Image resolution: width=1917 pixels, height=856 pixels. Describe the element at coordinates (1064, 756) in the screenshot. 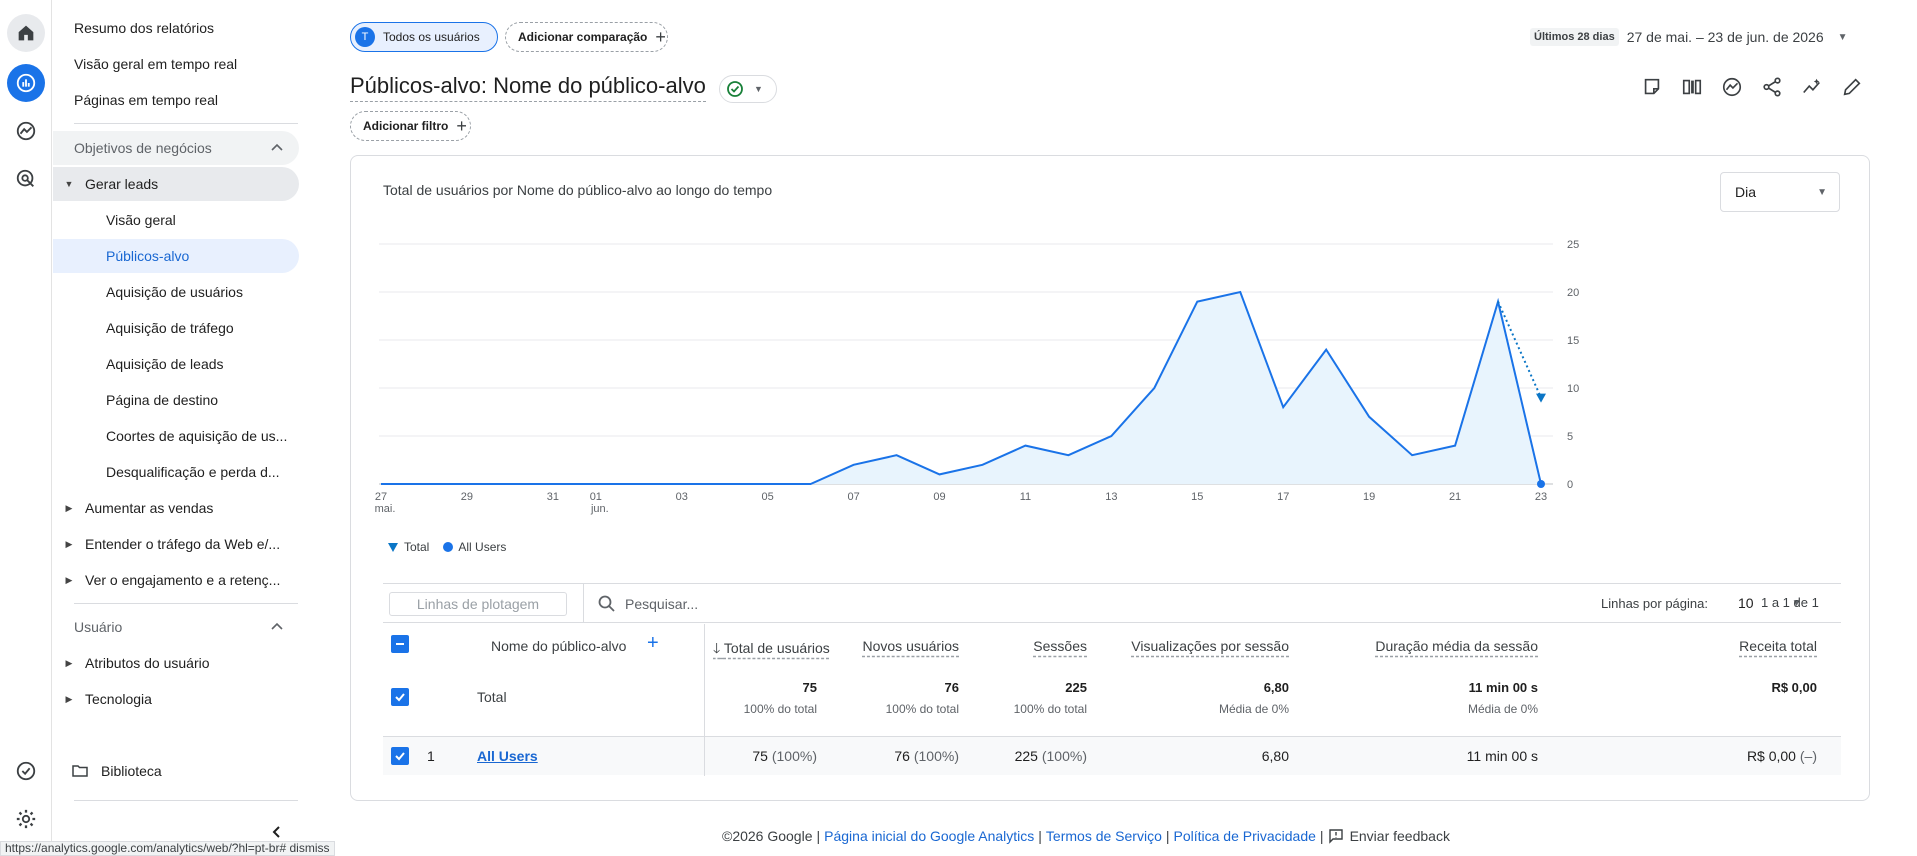

I see `cell-pct: (100%)` at that location.